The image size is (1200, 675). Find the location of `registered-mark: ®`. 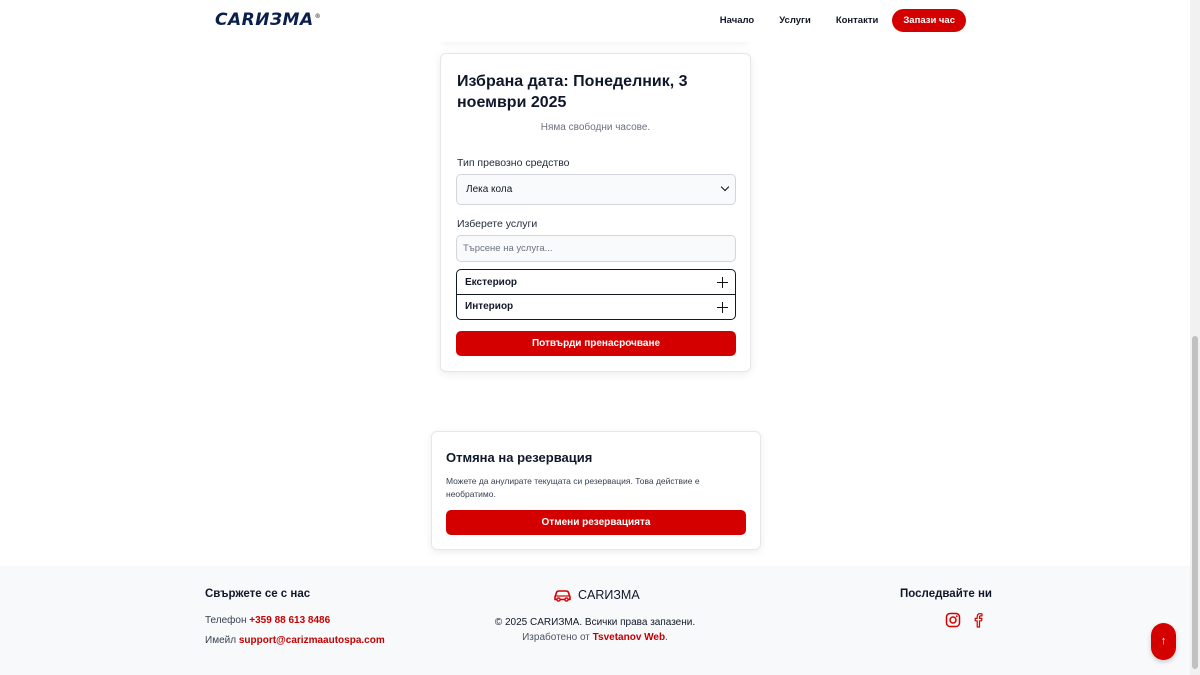

registered-mark: ® is located at coordinates (318, 17).